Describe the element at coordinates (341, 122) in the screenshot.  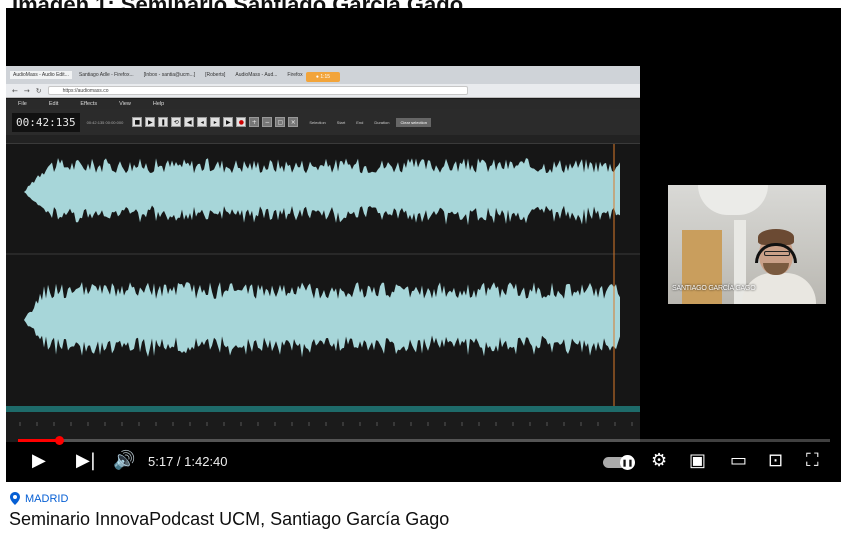
I see `selection-start-label: Start` at that location.